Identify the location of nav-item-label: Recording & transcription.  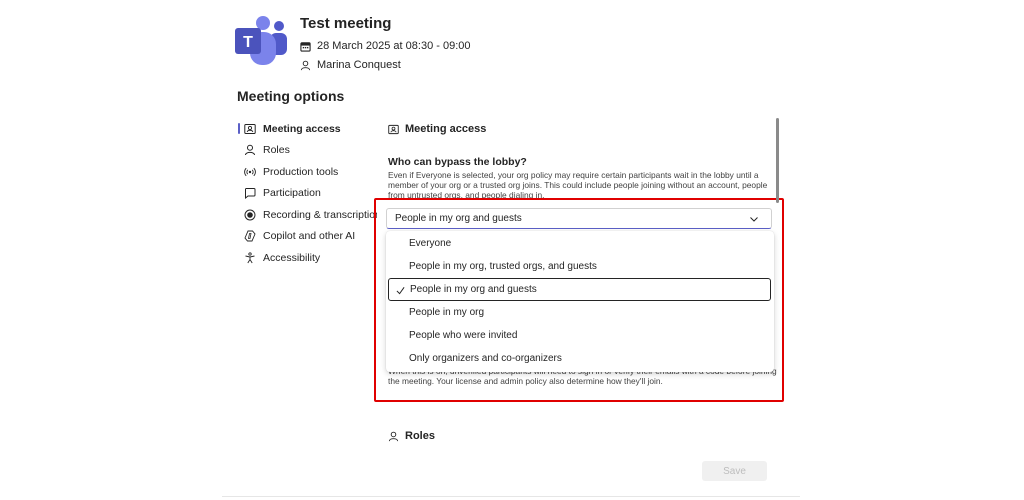
(320, 214).